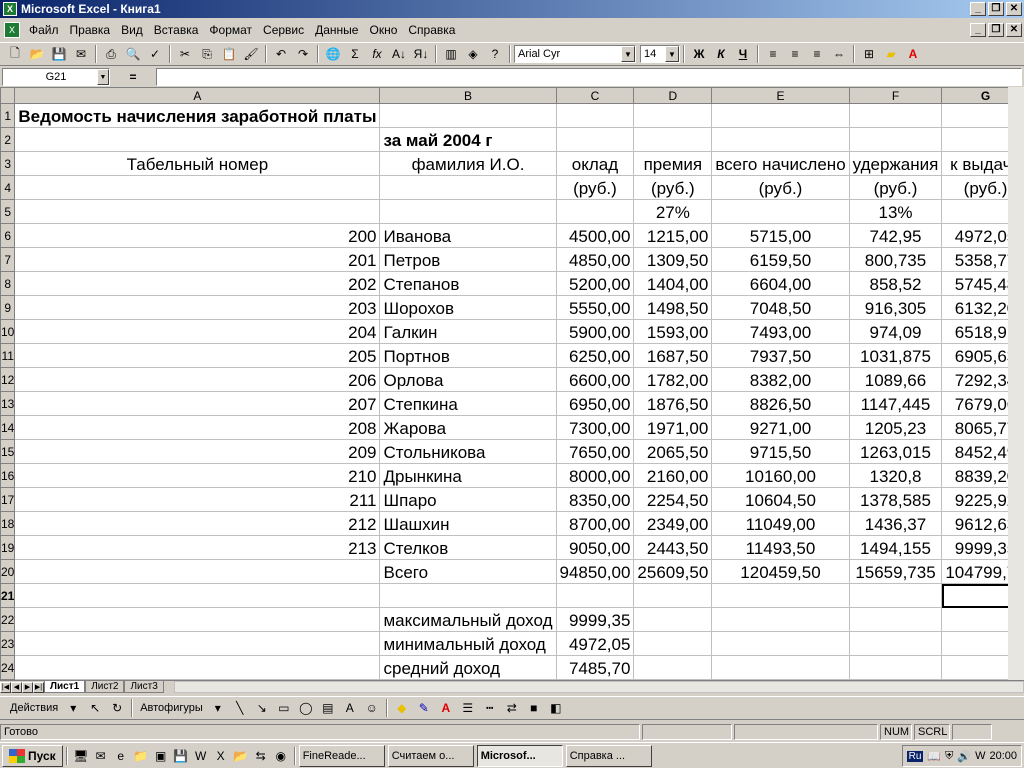 The width and height of the screenshot is (1024, 768). I want to click on doc-minimize-button: _, so click(978, 30).